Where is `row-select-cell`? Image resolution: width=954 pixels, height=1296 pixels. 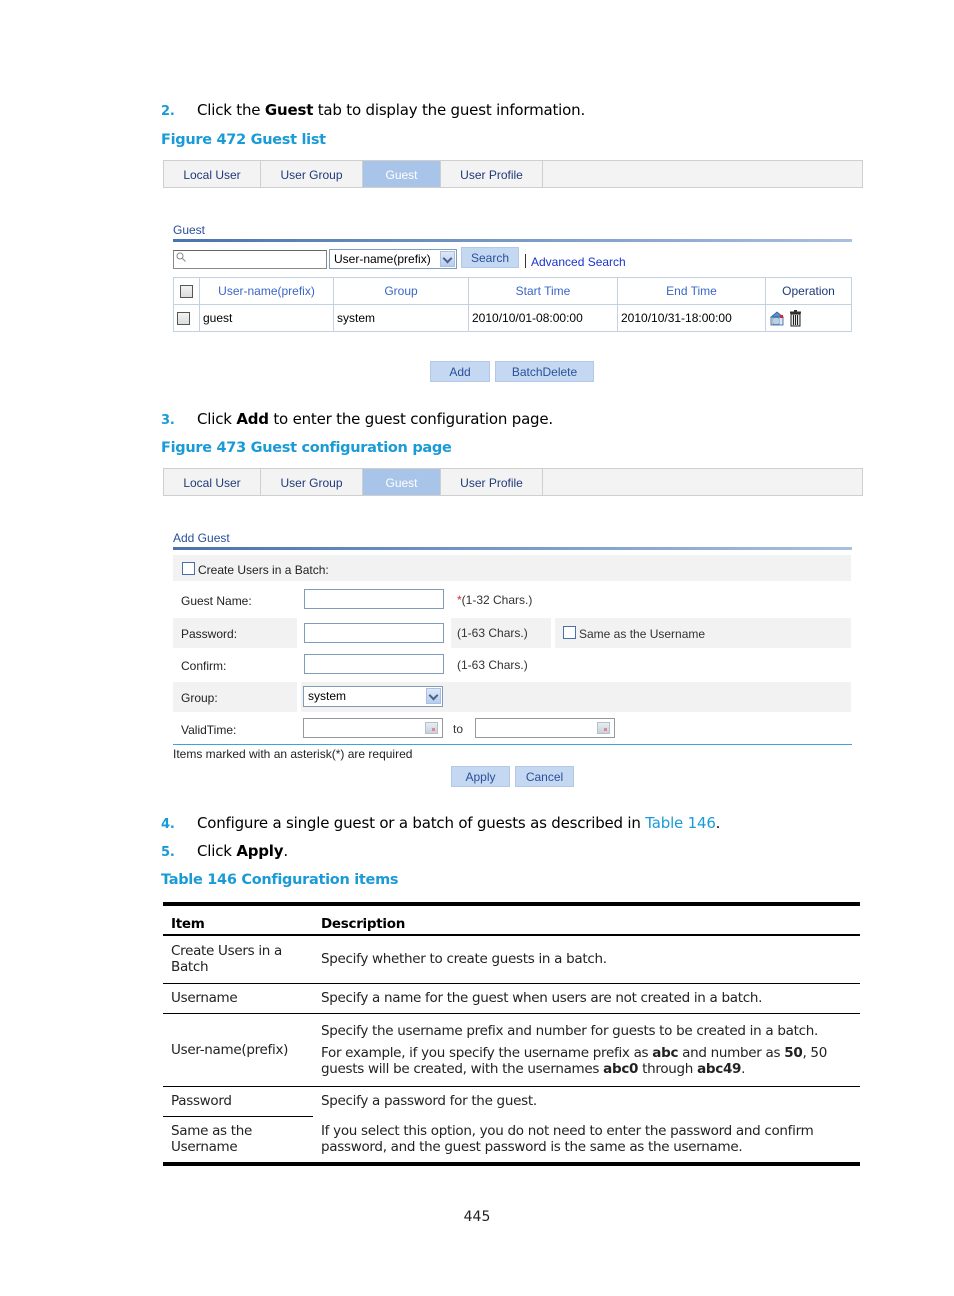 row-select-cell is located at coordinates (186, 318).